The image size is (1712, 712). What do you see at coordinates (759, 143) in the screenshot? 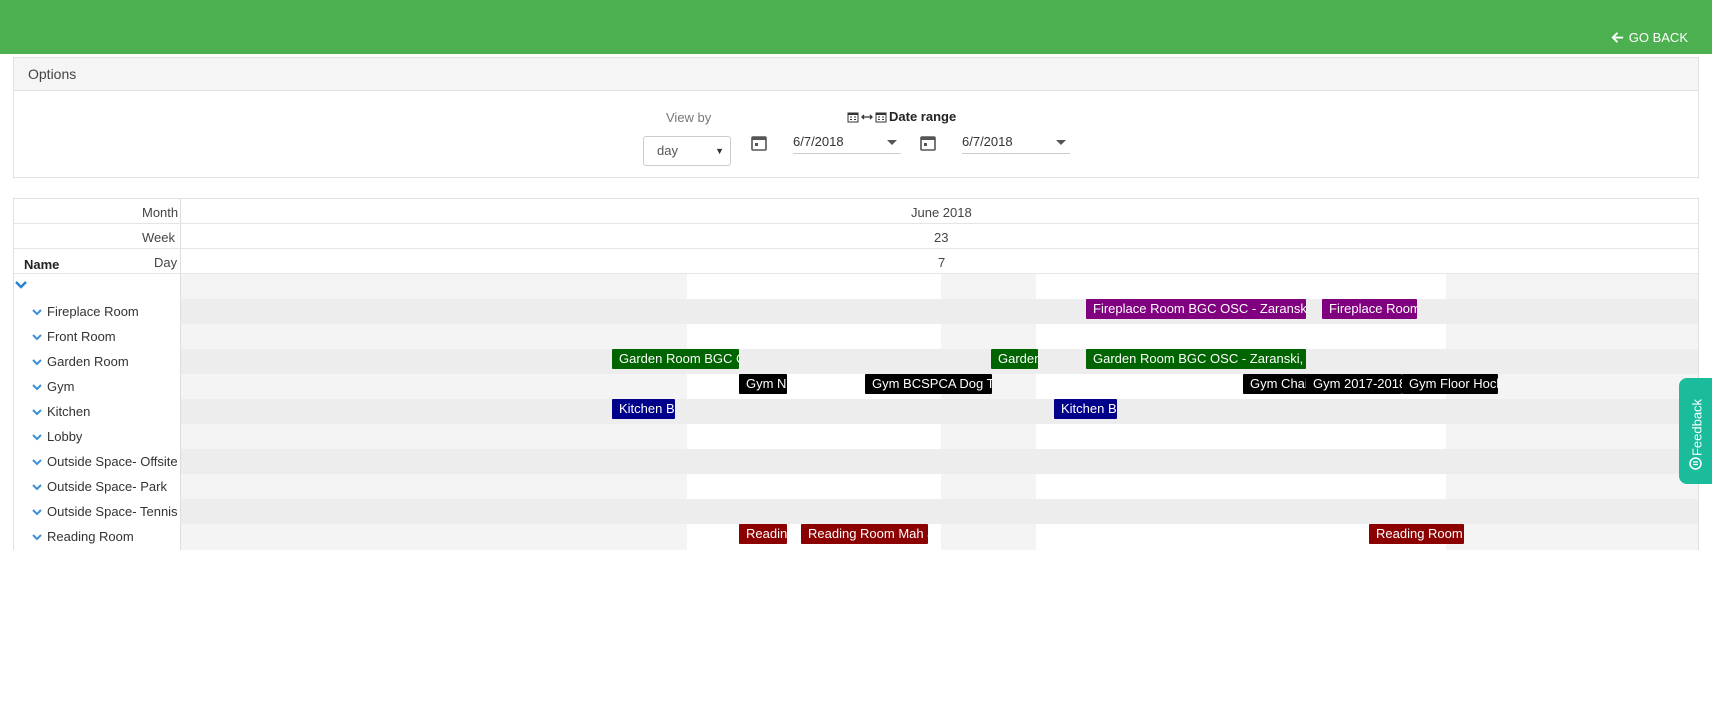
I see `start-date-calendar-icon` at bounding box center [759, 143].